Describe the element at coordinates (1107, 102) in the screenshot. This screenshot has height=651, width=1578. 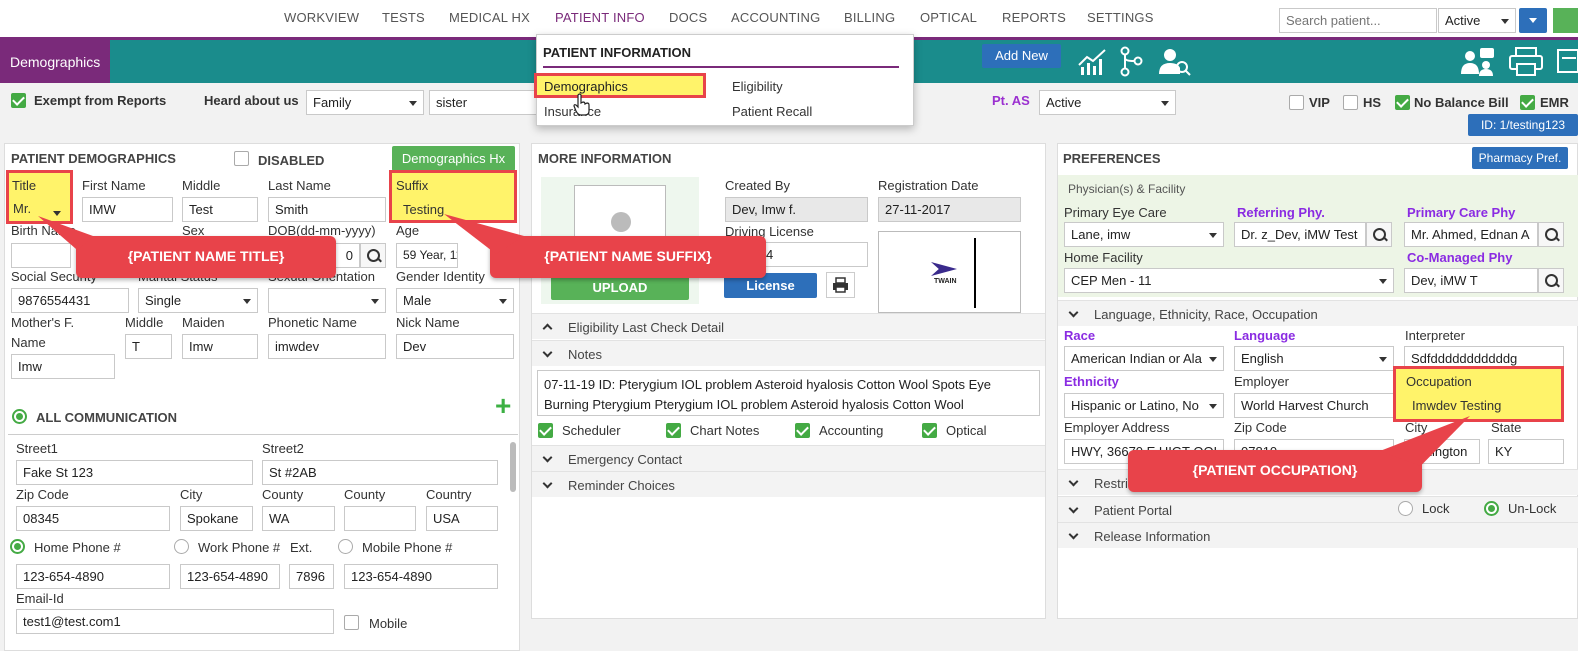
I see `pt-as-select: Active` at that location.